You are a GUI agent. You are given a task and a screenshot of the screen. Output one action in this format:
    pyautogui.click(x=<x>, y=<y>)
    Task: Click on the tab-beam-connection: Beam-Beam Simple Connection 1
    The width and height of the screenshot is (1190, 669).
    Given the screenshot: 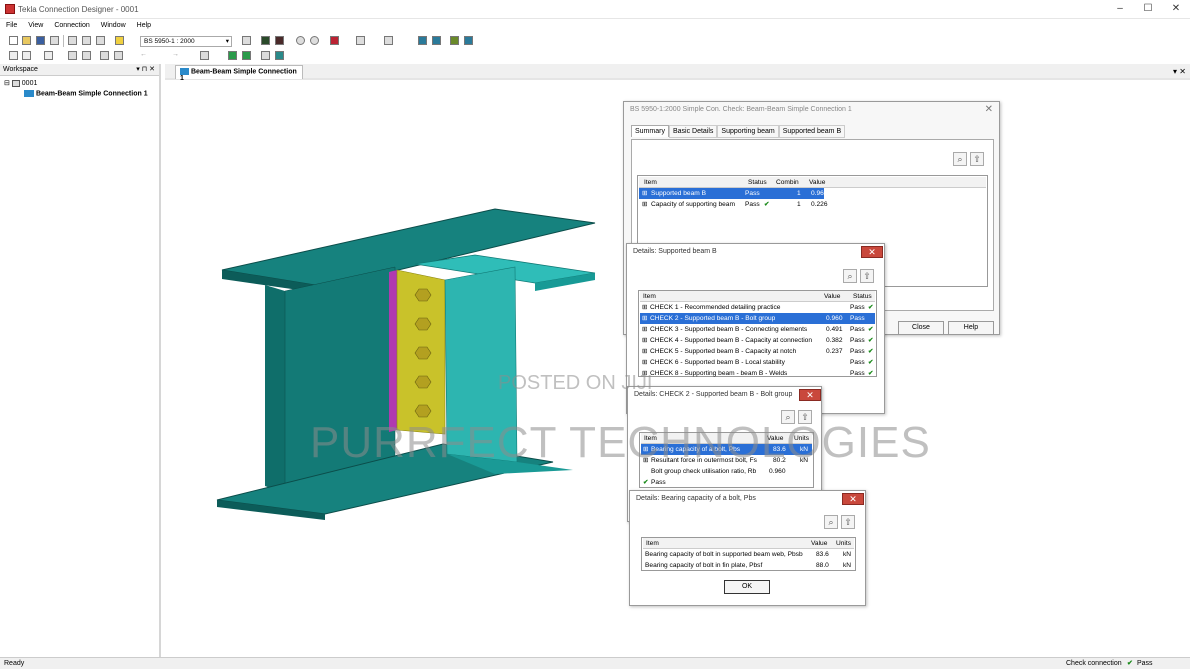 What is the action you would take?
    pyautogui.click(x=239, y=73)
    